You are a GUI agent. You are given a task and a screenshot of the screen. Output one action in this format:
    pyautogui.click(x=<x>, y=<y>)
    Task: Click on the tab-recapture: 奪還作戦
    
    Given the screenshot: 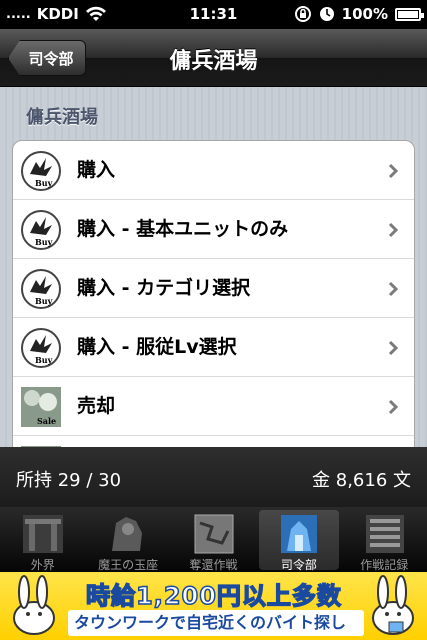 What is the action you would take?
    pyautogui.click(x=213, y=539)
    